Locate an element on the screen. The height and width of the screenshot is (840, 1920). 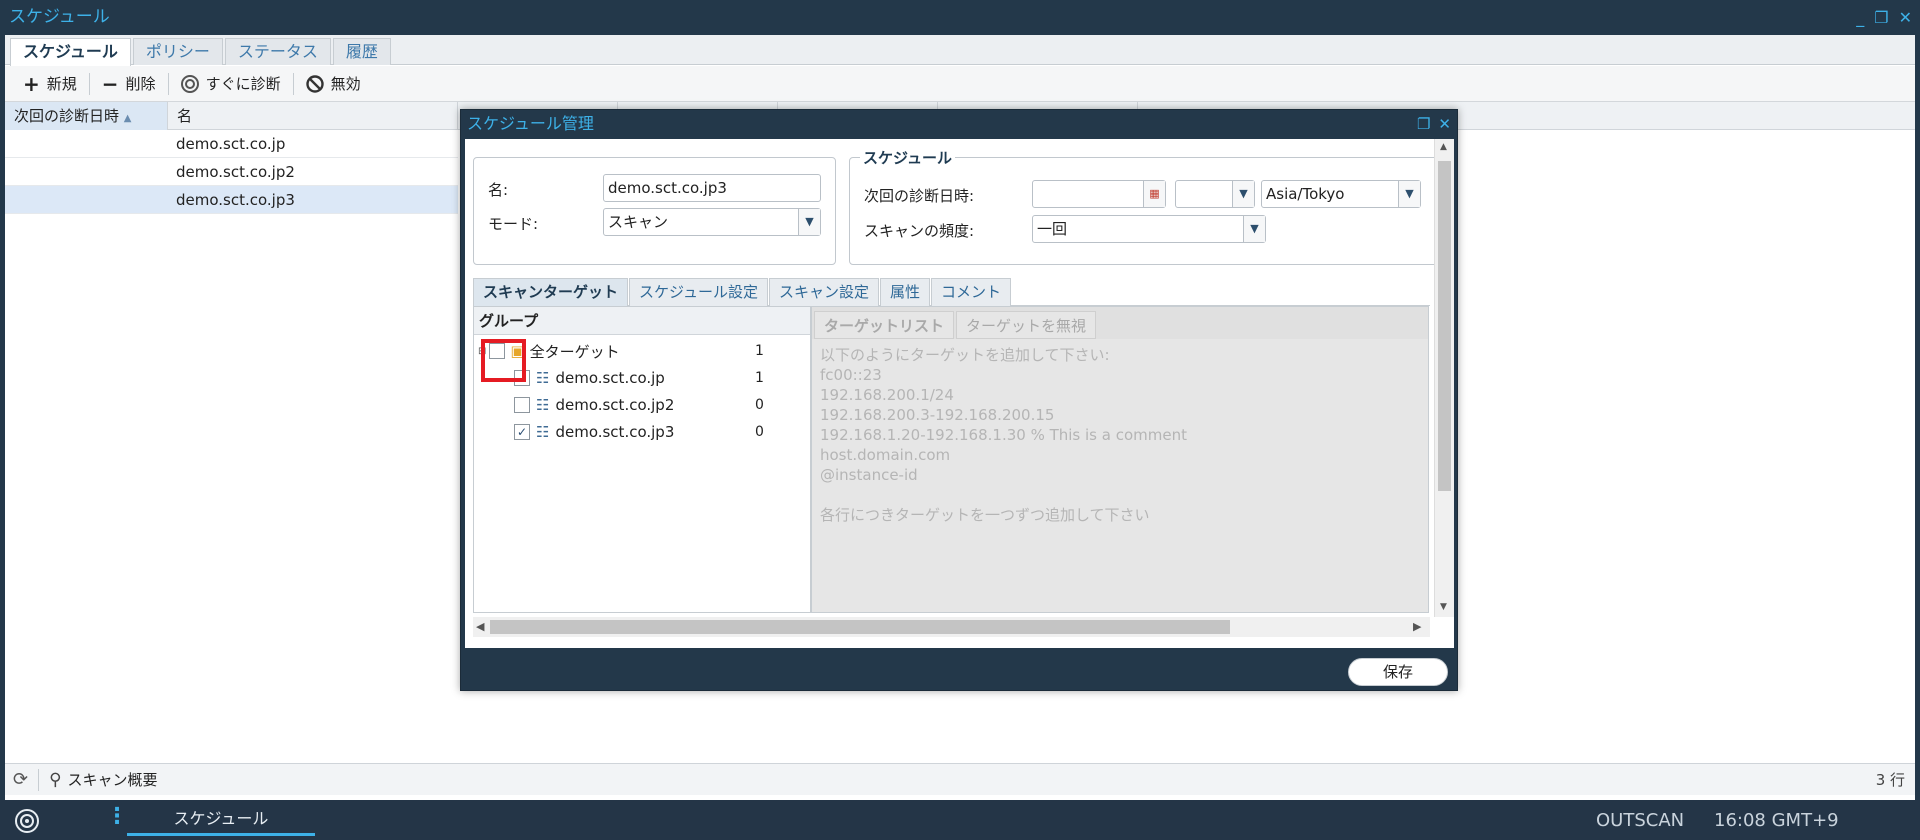
scroll-up-icon: ▲ is located at coordinates (1443, 147).